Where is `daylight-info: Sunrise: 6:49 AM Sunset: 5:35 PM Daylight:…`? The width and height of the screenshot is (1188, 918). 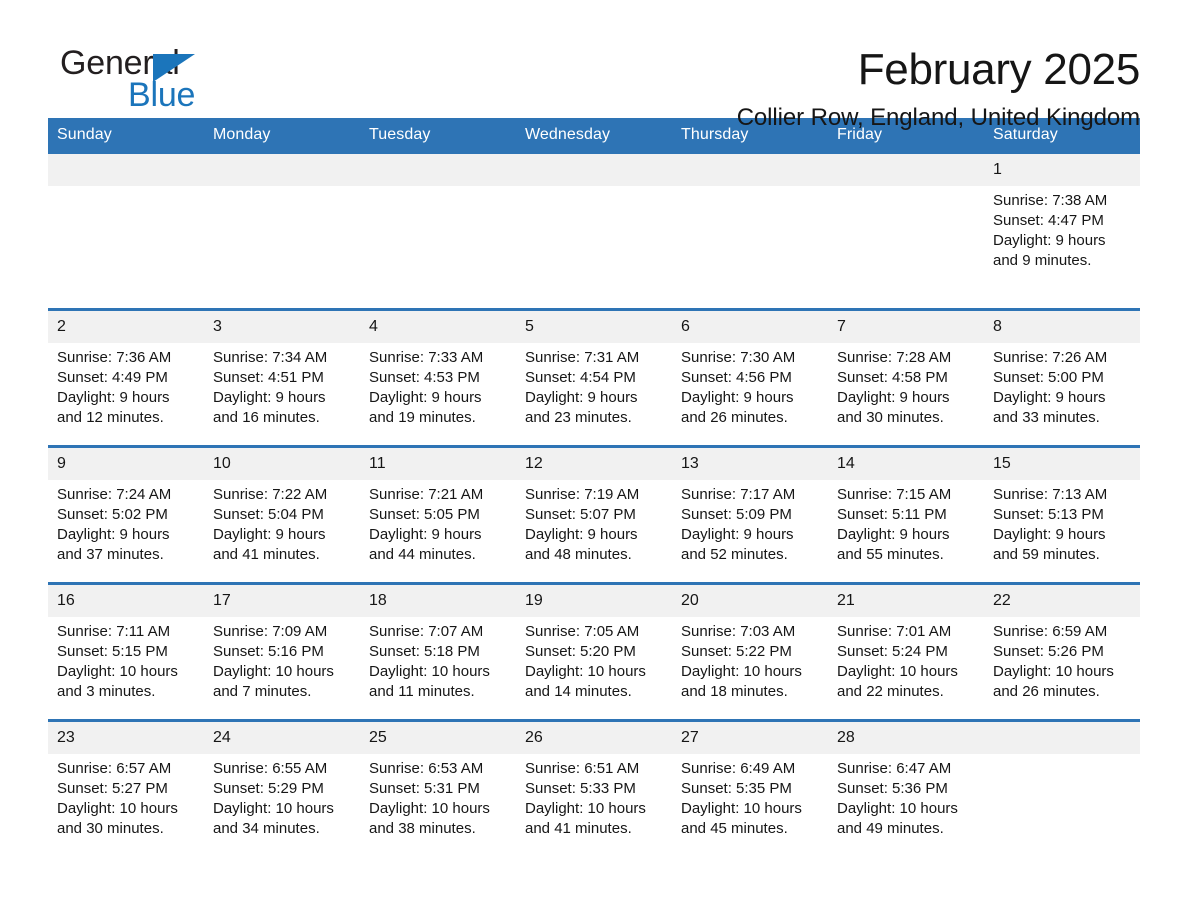
daylight-info: Sunrise: 6:49 AM Sunset: 5:35 PM Daylight:… is located at coordinates (750, 796).